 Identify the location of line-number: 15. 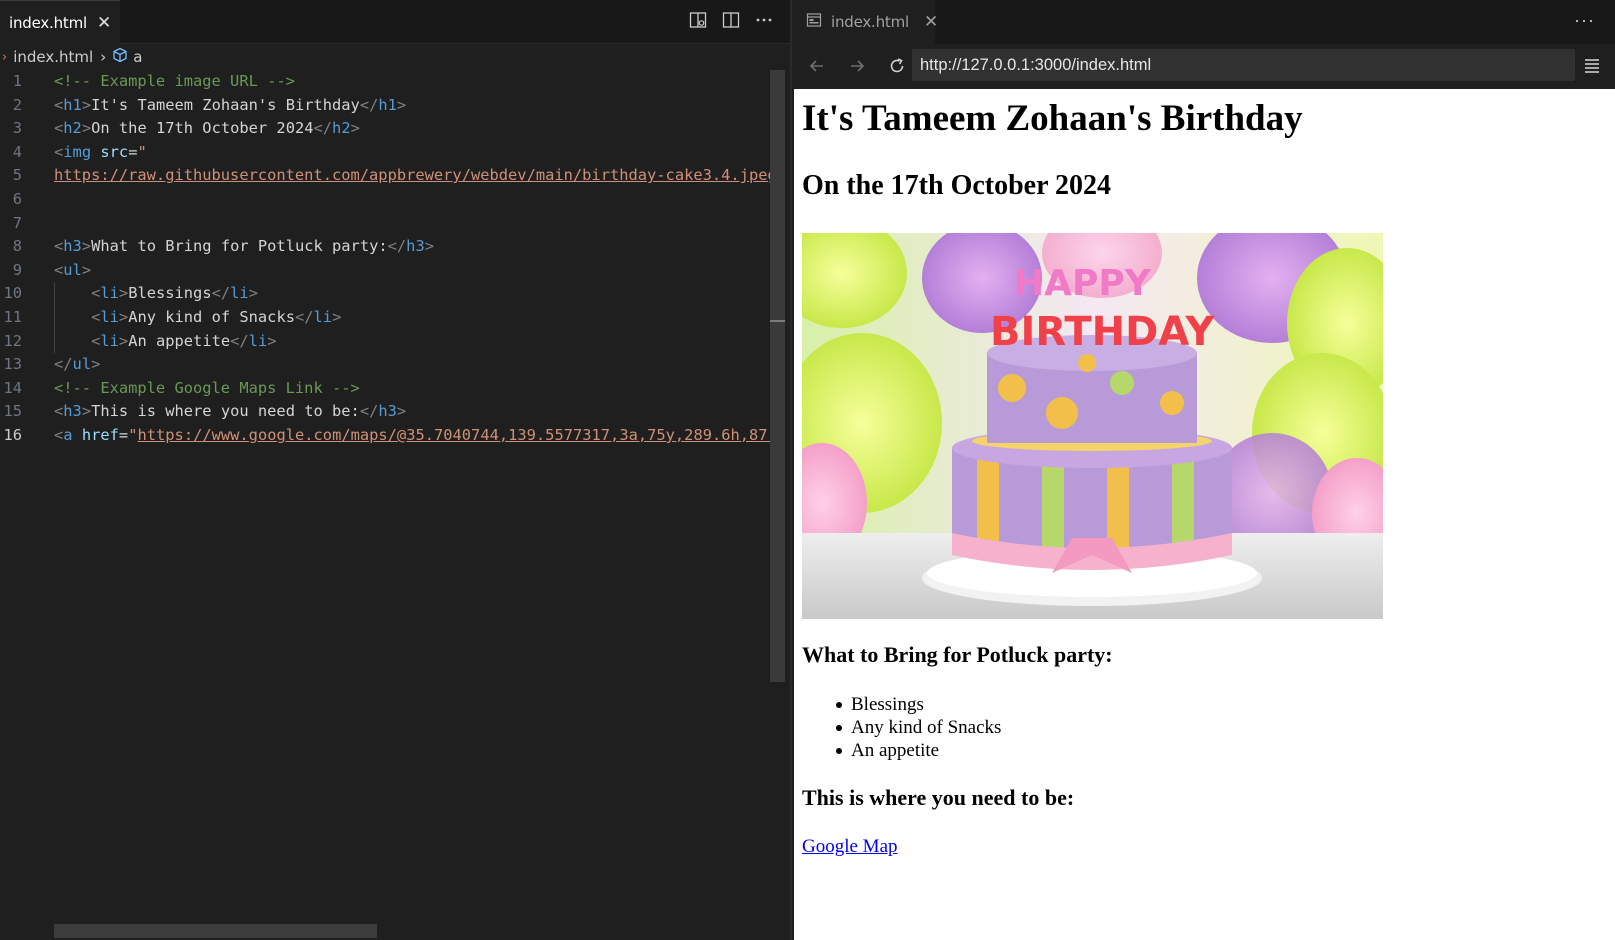
(12, 411).